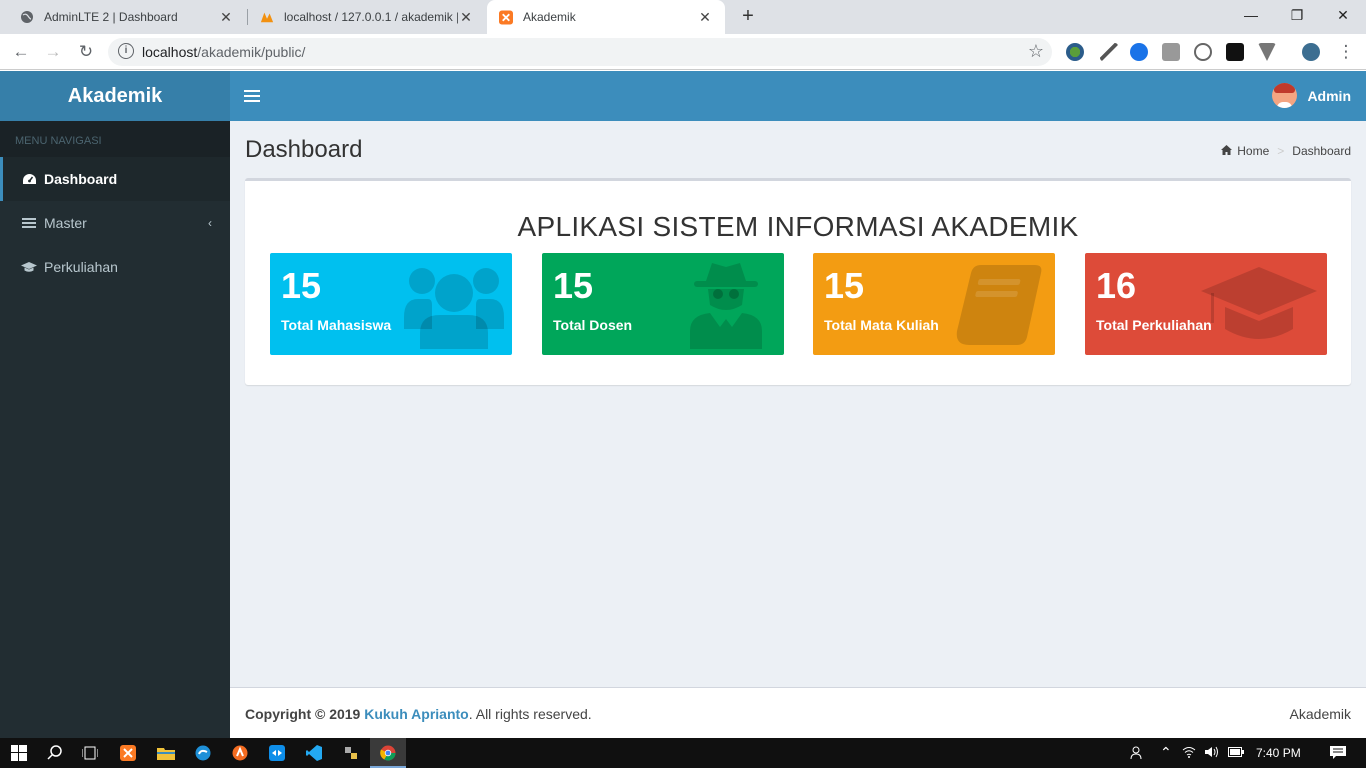 This screenshot has width=1366, height=768. What do you see at coordinates (1139, 52) in the screenshot?
I see `extension-blue-icon` at bounding box center [1139, 52].